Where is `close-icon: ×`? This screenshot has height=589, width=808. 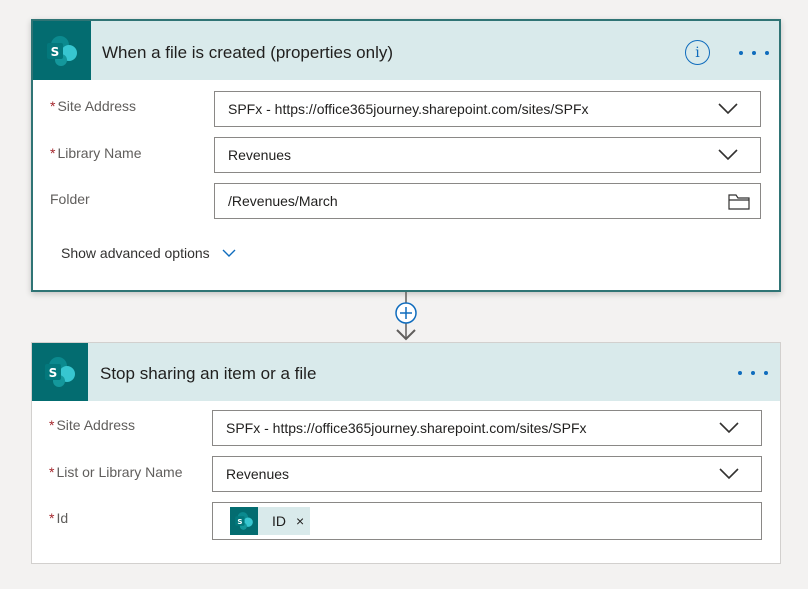
close-icon: × is located at coordinates (300, 521).